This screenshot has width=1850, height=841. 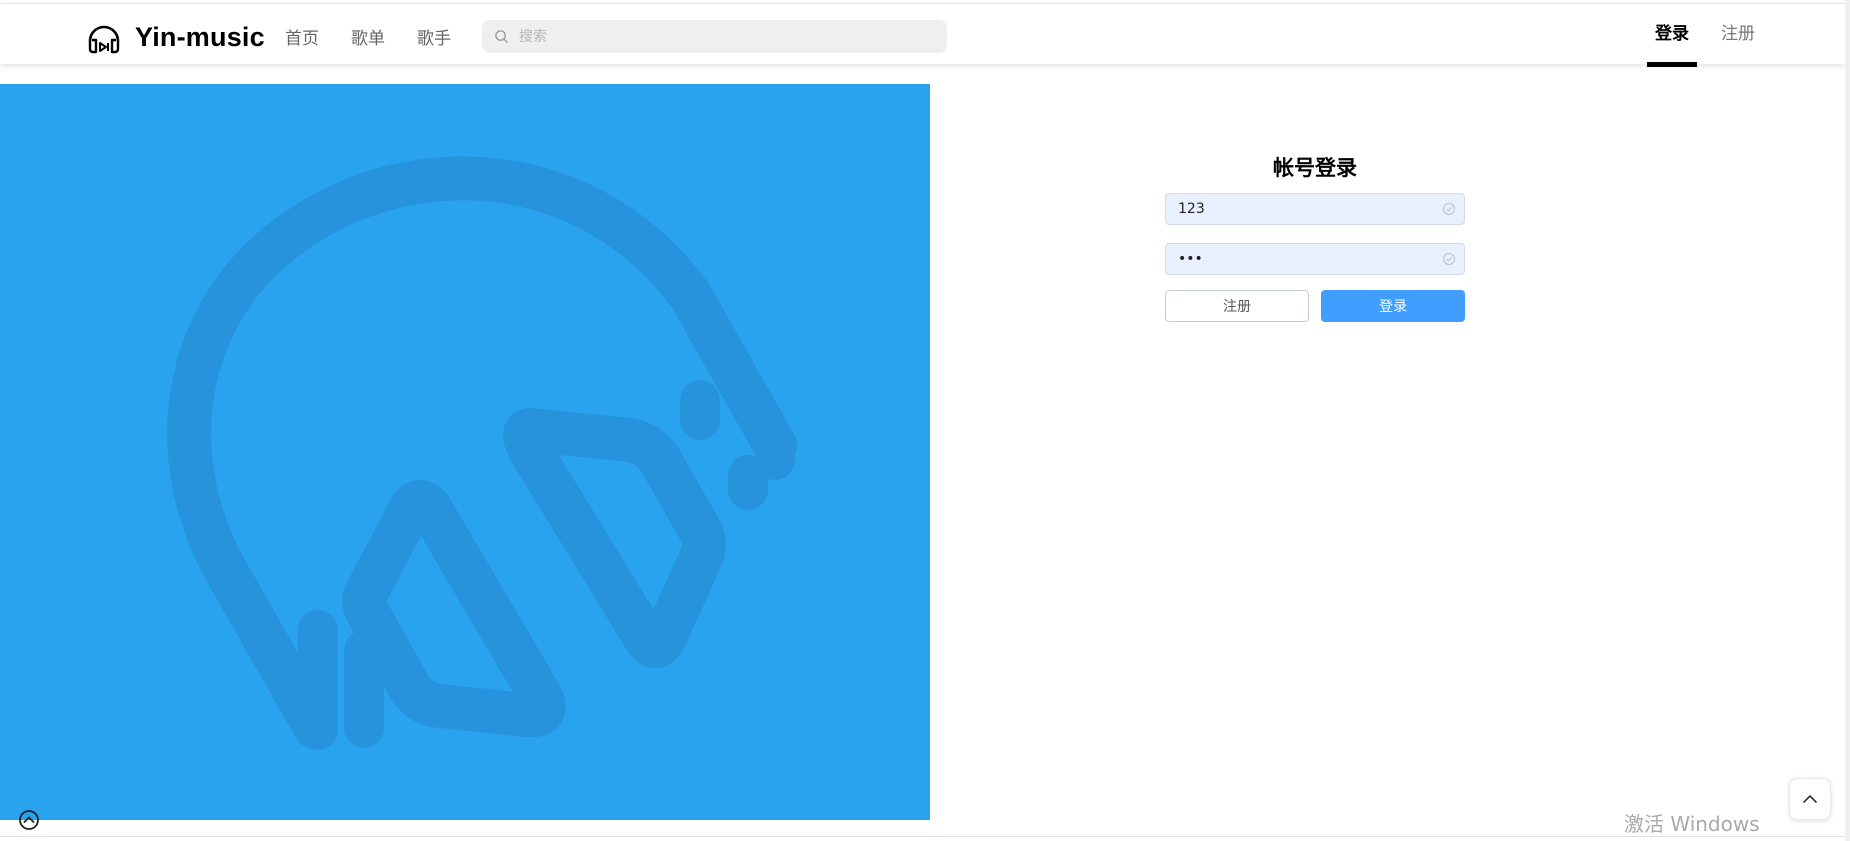 I want to click on top-nav-bar: Yin-music 首页 歌单 歌手 登录 注册, so click(x=922, y=35).